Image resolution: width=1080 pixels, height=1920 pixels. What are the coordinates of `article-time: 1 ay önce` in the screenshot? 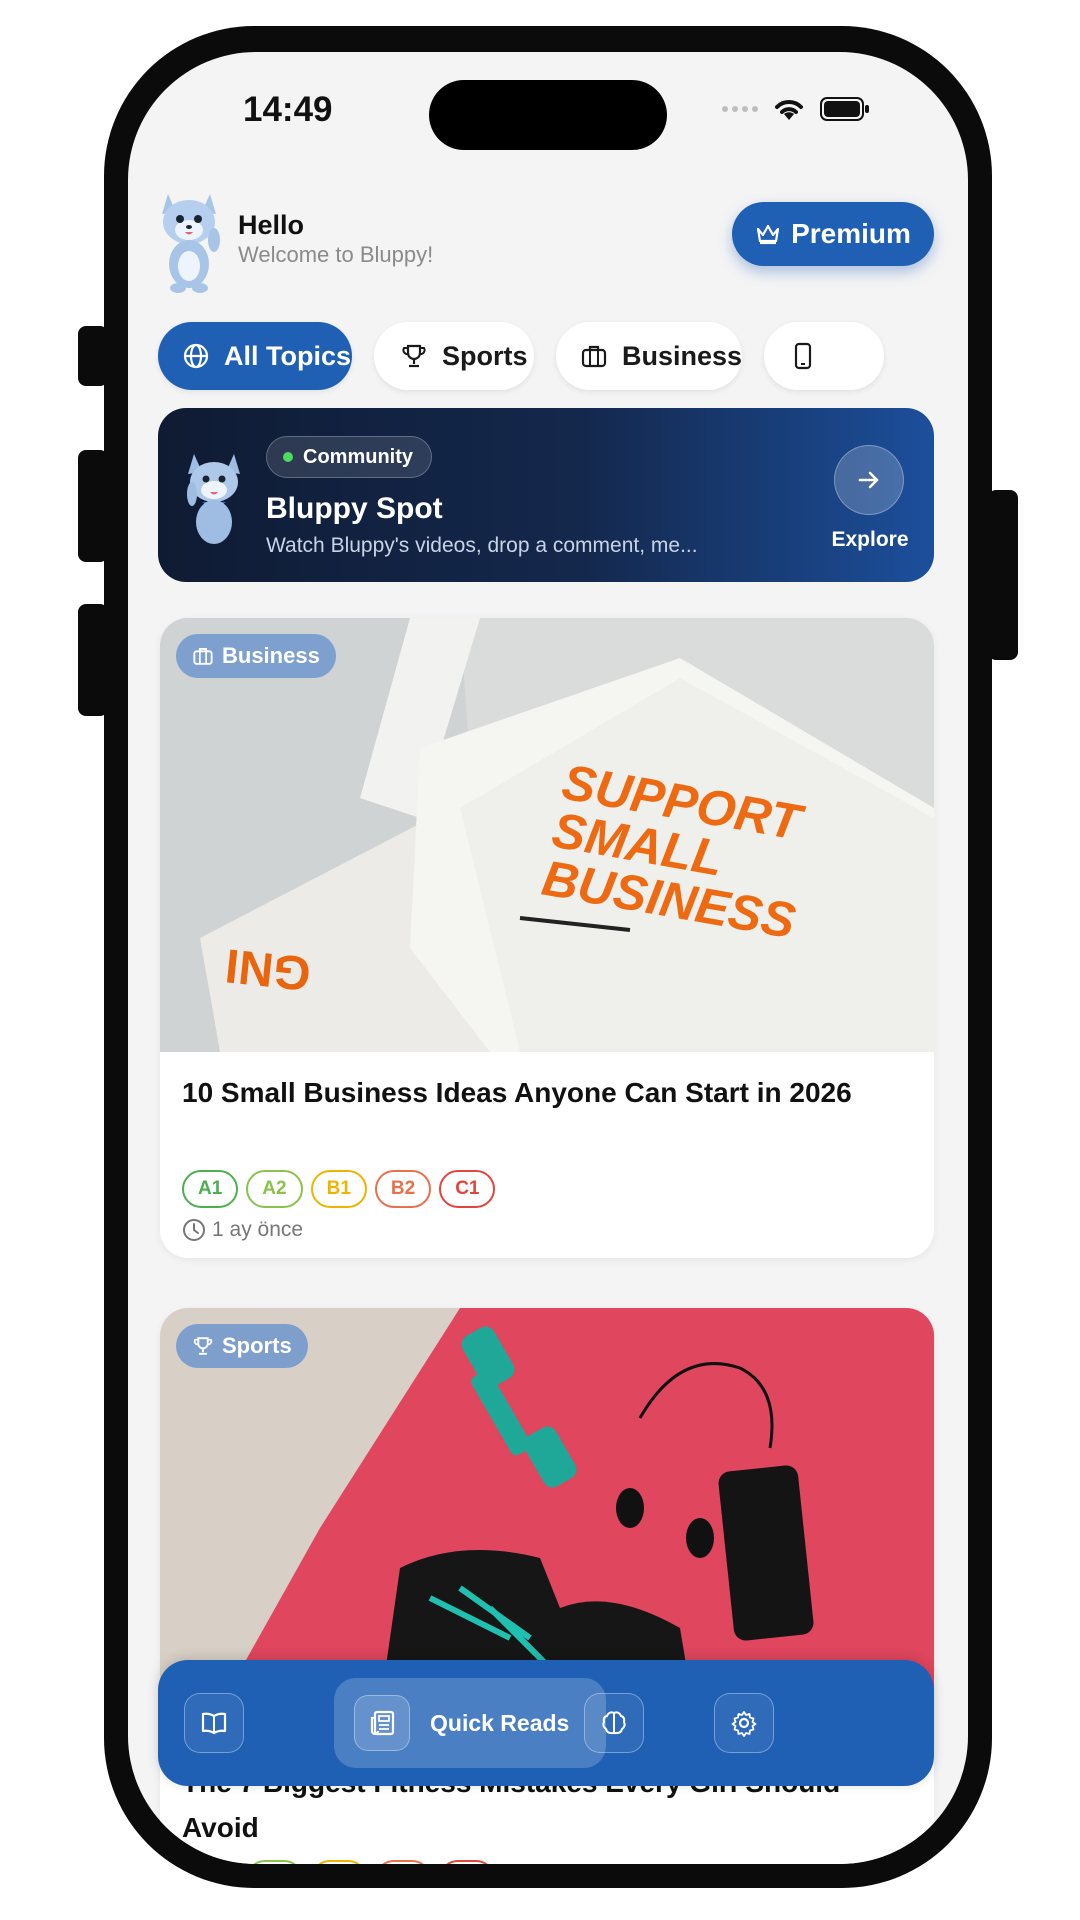 It's located at (242, 1230).